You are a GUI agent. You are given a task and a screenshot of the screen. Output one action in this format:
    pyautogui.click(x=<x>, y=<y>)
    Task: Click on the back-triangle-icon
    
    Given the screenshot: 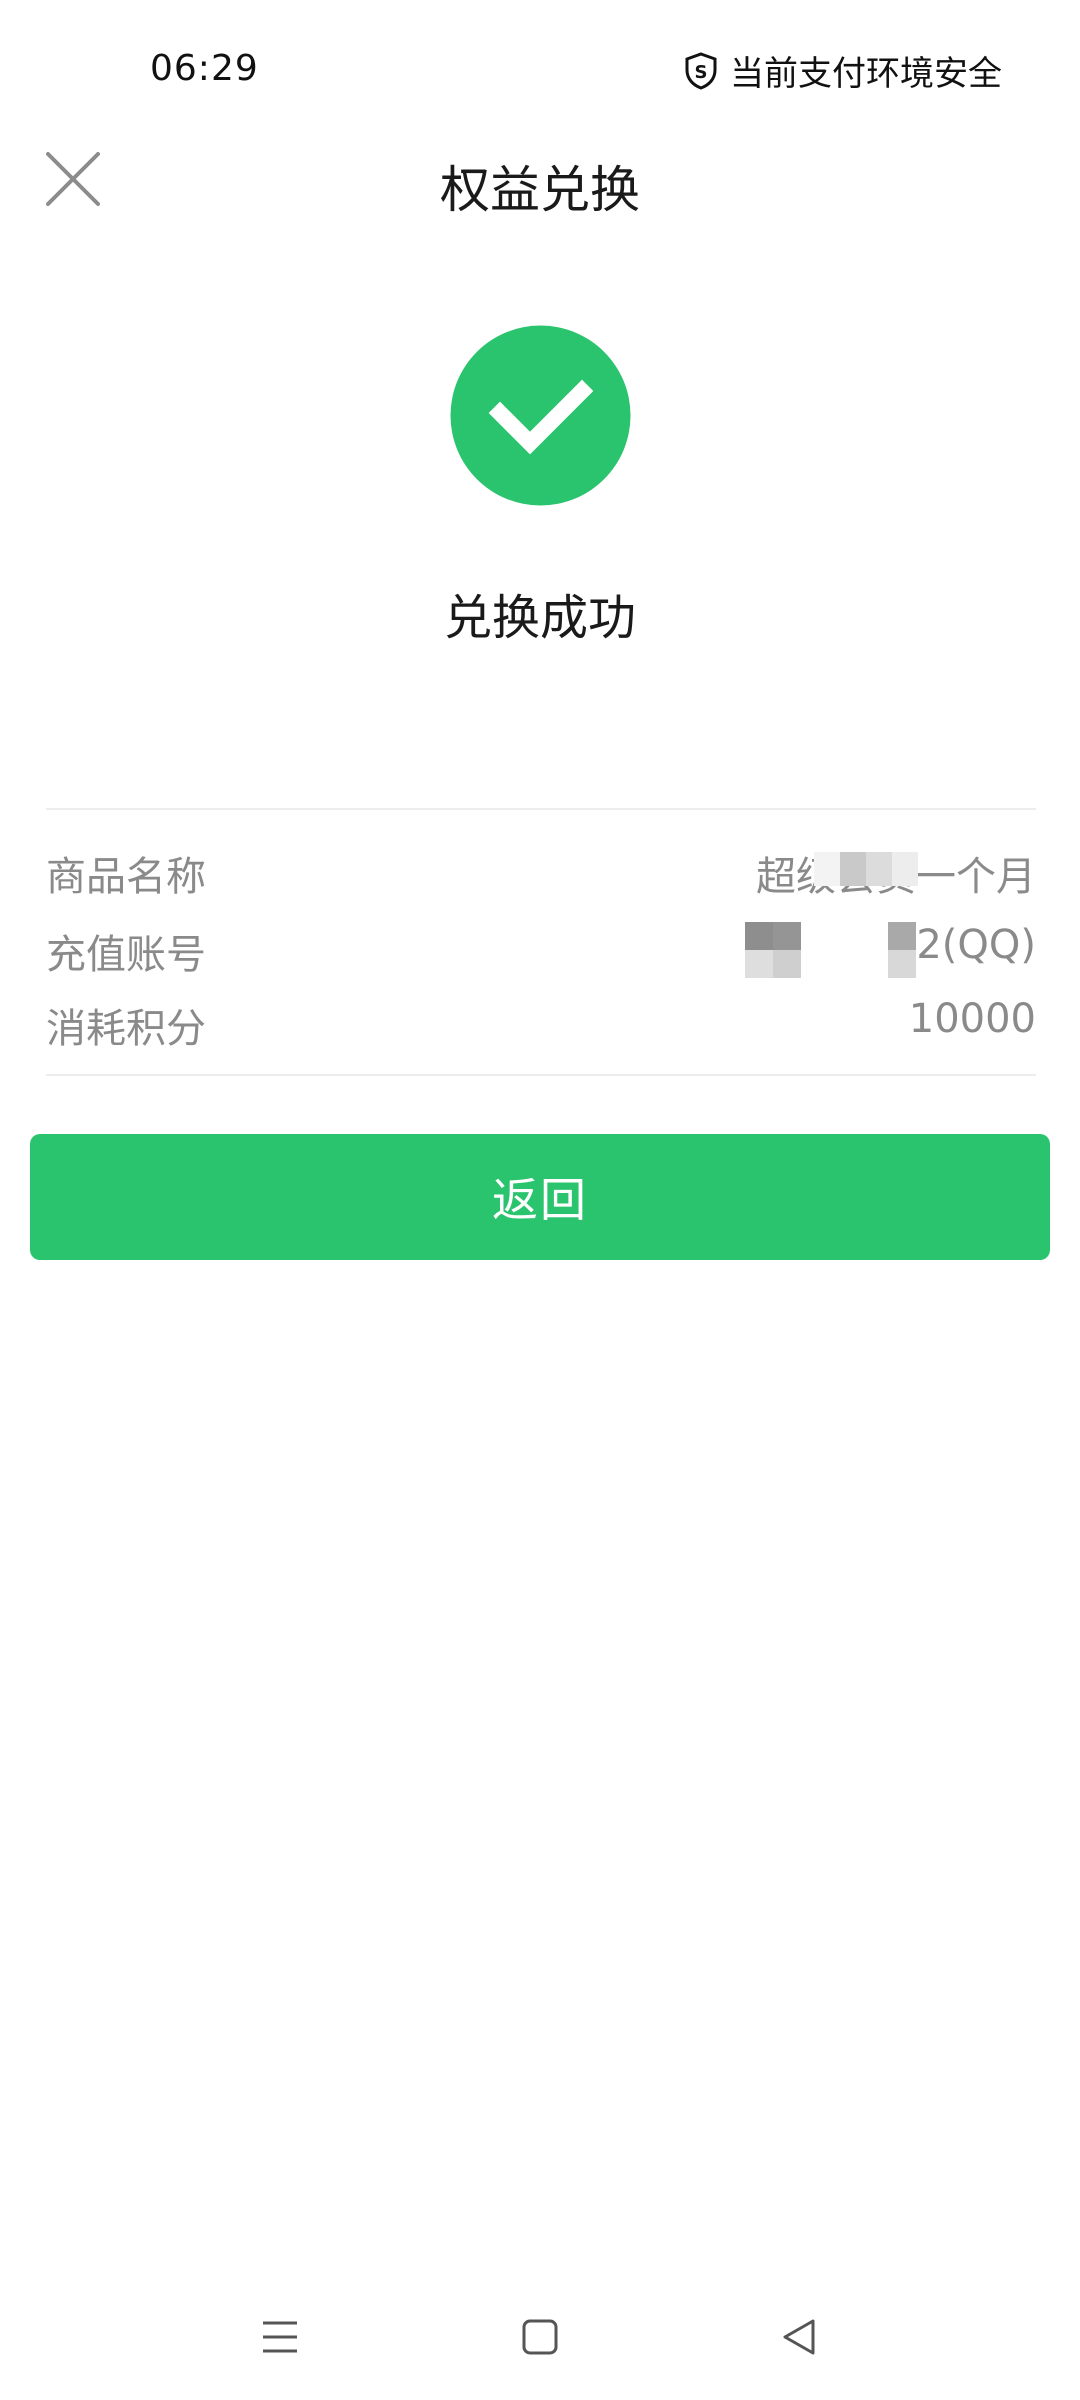 What is the action you would take?
    pyautogui.click(x=799, y=2337)
    